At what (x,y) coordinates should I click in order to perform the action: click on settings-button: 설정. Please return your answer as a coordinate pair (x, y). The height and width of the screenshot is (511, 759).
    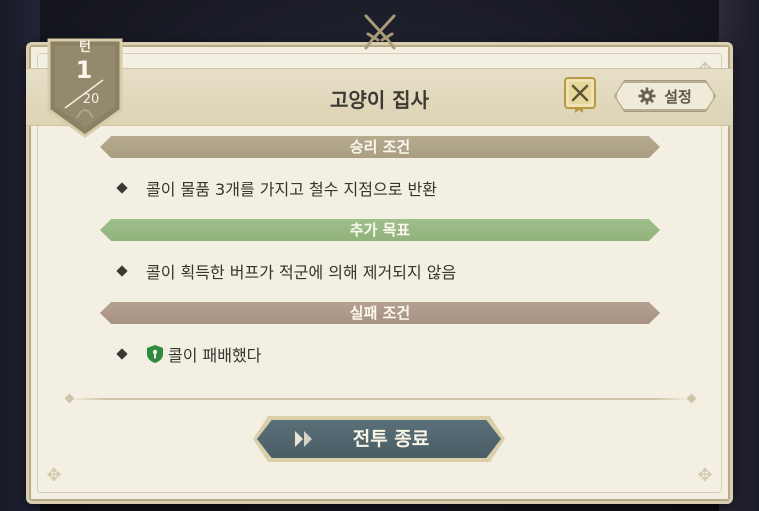
    Looking at the image, I should click on (665, 96).